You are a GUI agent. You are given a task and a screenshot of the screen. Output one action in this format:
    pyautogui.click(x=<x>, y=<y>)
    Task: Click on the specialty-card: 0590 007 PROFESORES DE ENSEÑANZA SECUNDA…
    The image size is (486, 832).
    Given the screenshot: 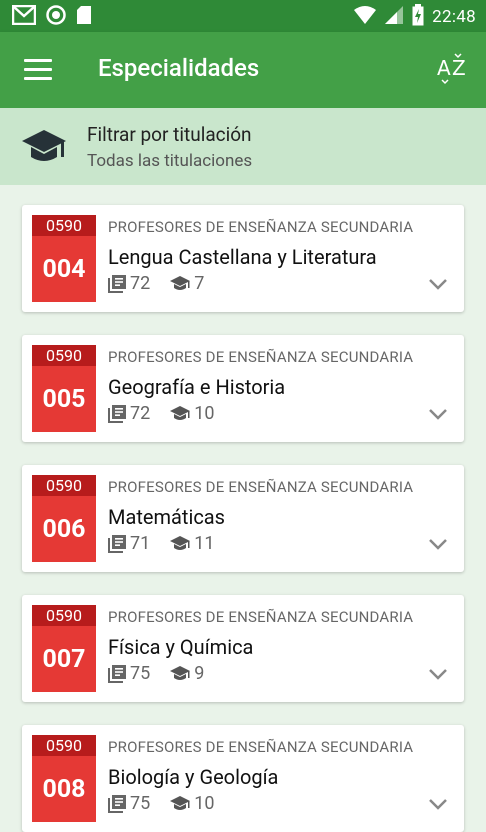 What is the action you would take?
    pyautogui.click(x=243, y=648)
    